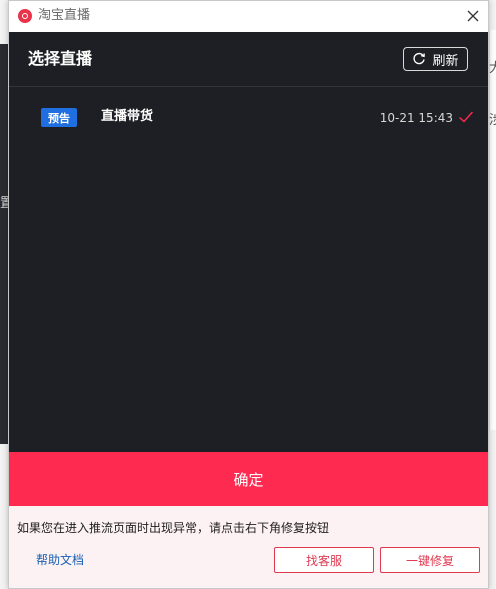 The image size is (496, 589). Describe the element at coordinates (4, 203) in the screenshot. I see `background-left-text: 置` at that location.